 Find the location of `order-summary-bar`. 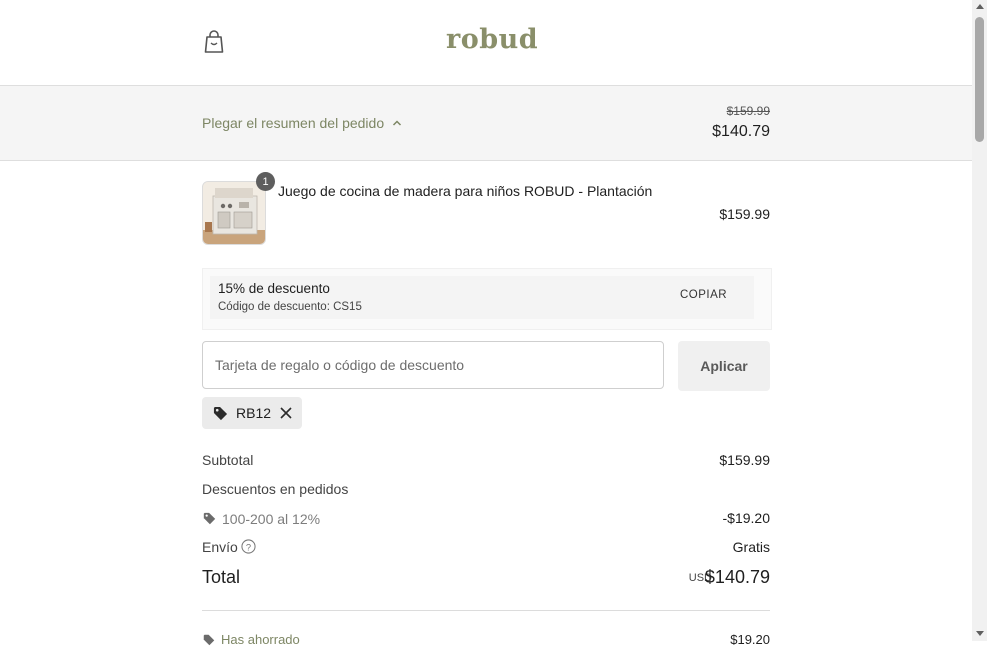

order-summary-bar is located at coordinates (486, 123).